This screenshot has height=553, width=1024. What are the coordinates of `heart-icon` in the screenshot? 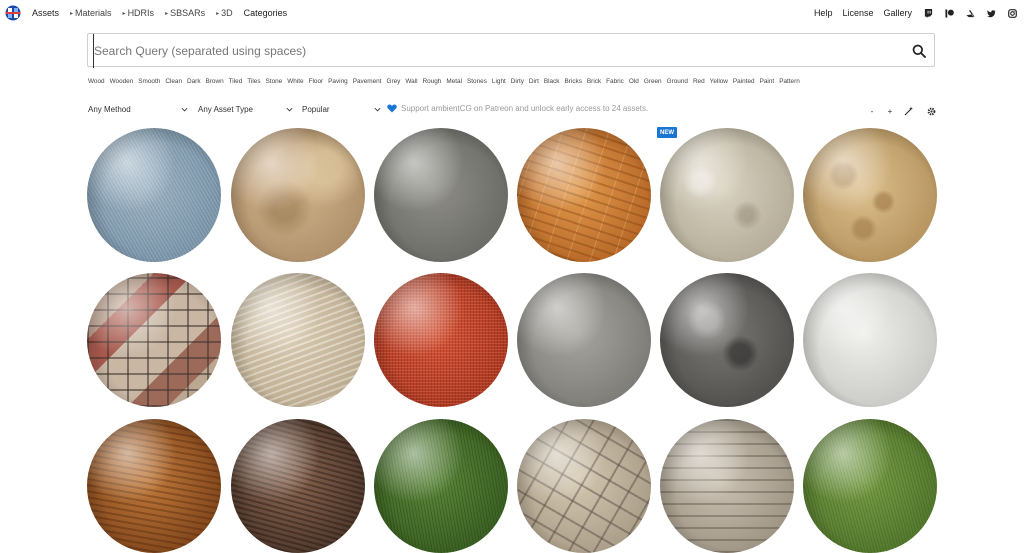 It's located at (392, 108).